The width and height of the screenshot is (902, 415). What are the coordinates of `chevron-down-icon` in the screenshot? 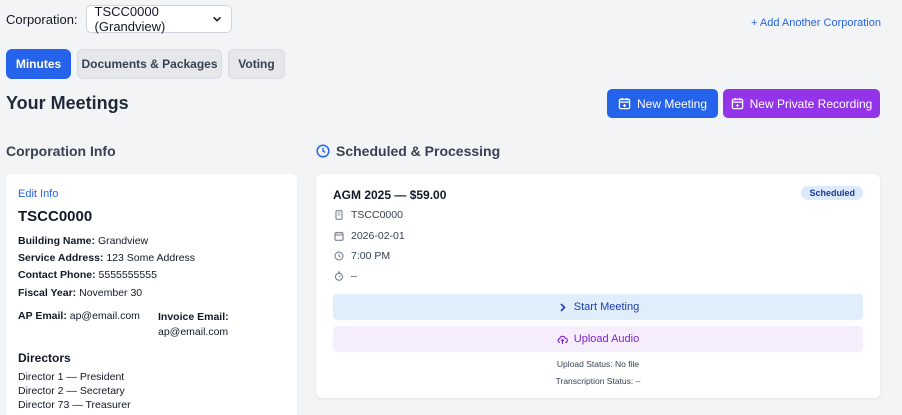 It's located at (217, 19).